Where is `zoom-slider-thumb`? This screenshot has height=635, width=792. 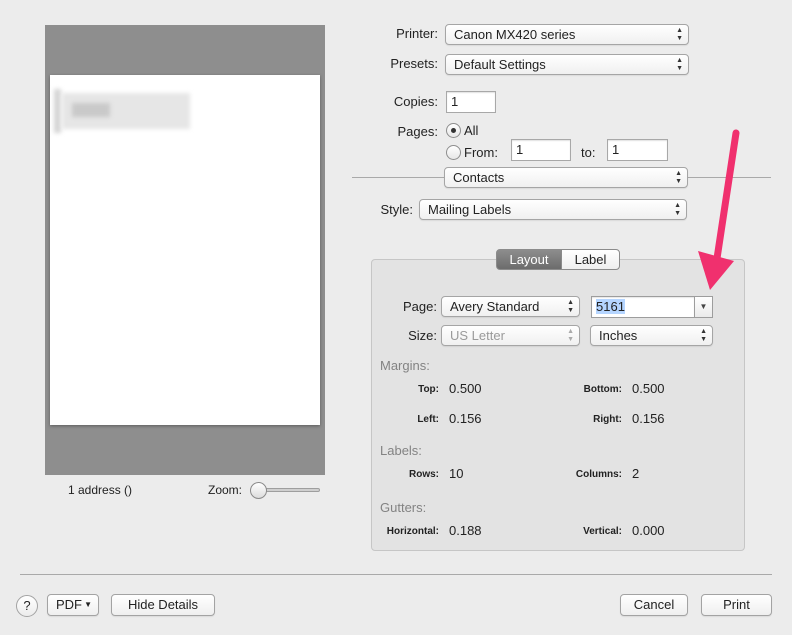 zoom-slider-thumb is located at coordinates (258, 490).